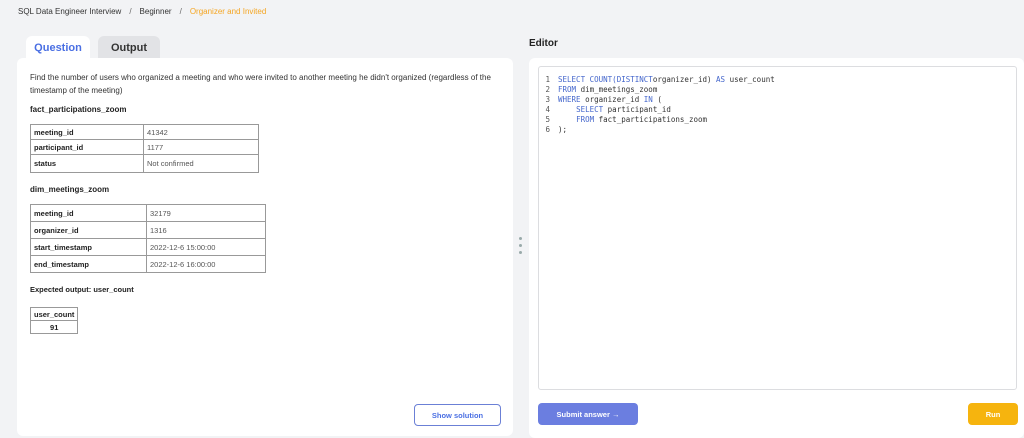 The image size is (1024, 438). Describe the element at coordinates (69, 11) in the screenshot. I see `breadcrumb-item-interview: SQL Data Engineer Interview` at that location.